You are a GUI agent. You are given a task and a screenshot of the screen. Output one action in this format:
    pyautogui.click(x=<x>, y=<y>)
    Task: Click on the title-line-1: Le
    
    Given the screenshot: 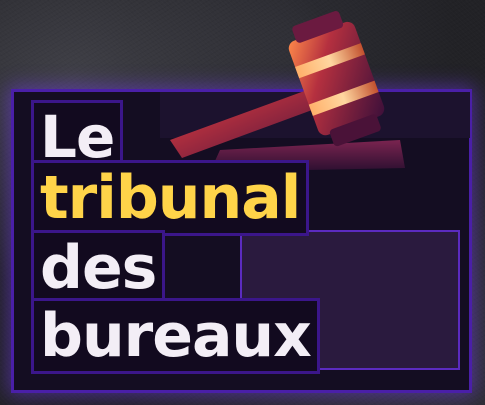 What is the action you would take?
    pyautogui.click(x=77, y=137)
    